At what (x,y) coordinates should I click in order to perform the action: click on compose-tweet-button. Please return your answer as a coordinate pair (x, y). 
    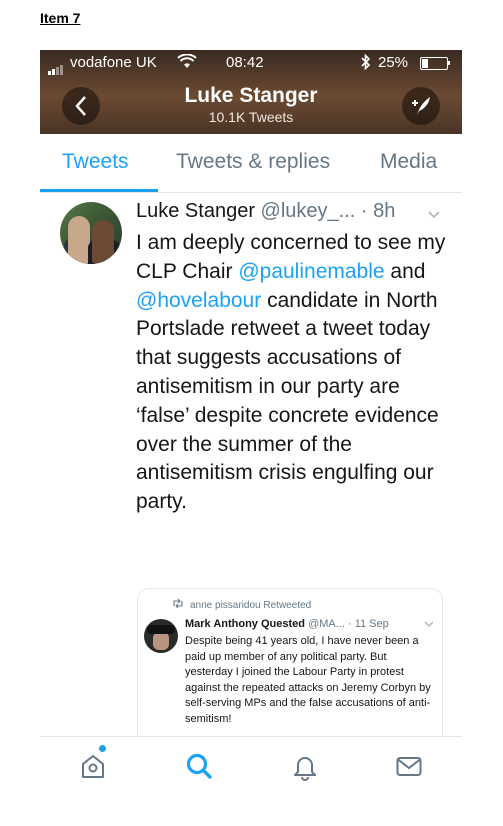
    Looking at the image, I should click on (421, 106).